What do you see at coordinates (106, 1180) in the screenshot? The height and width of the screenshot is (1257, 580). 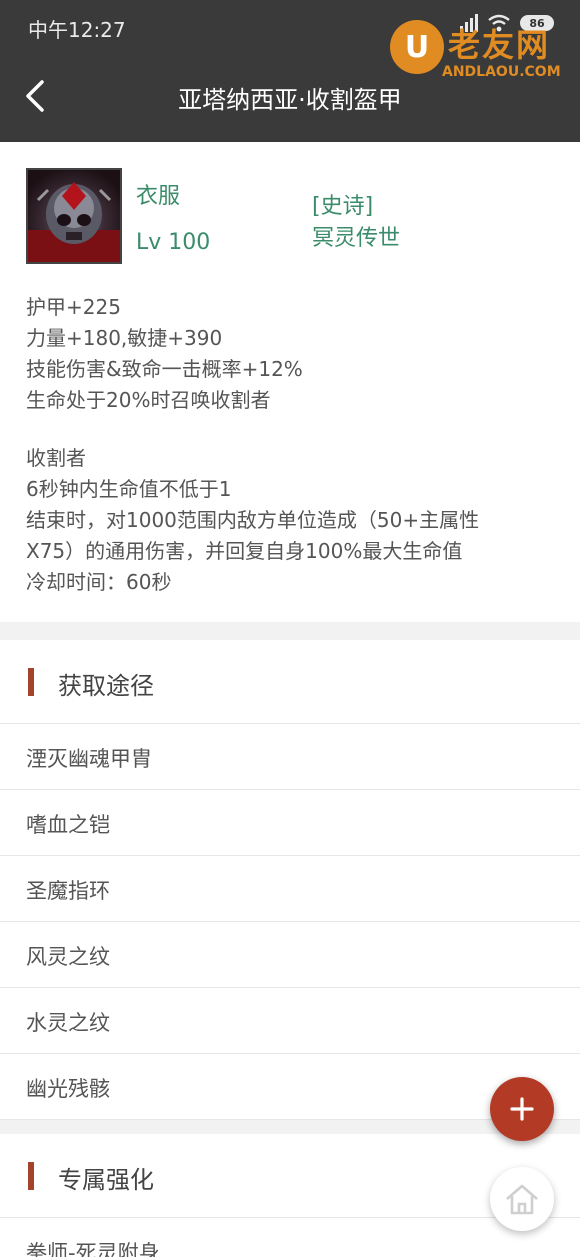 I see `section-title: 专属强化` at bounding box center [106, 1180].